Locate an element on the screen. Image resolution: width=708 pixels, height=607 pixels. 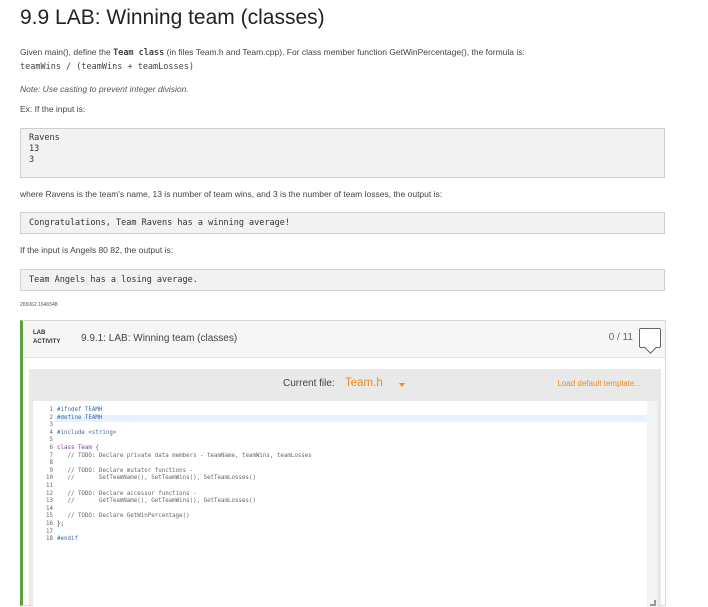
resize-grip-icon is located at coordinates (653, 603).